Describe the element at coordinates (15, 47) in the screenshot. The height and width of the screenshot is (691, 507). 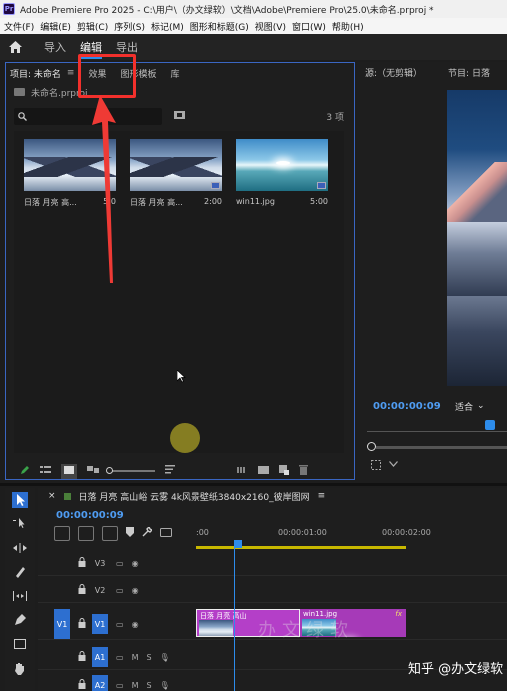
I see `home-icon` at that location.